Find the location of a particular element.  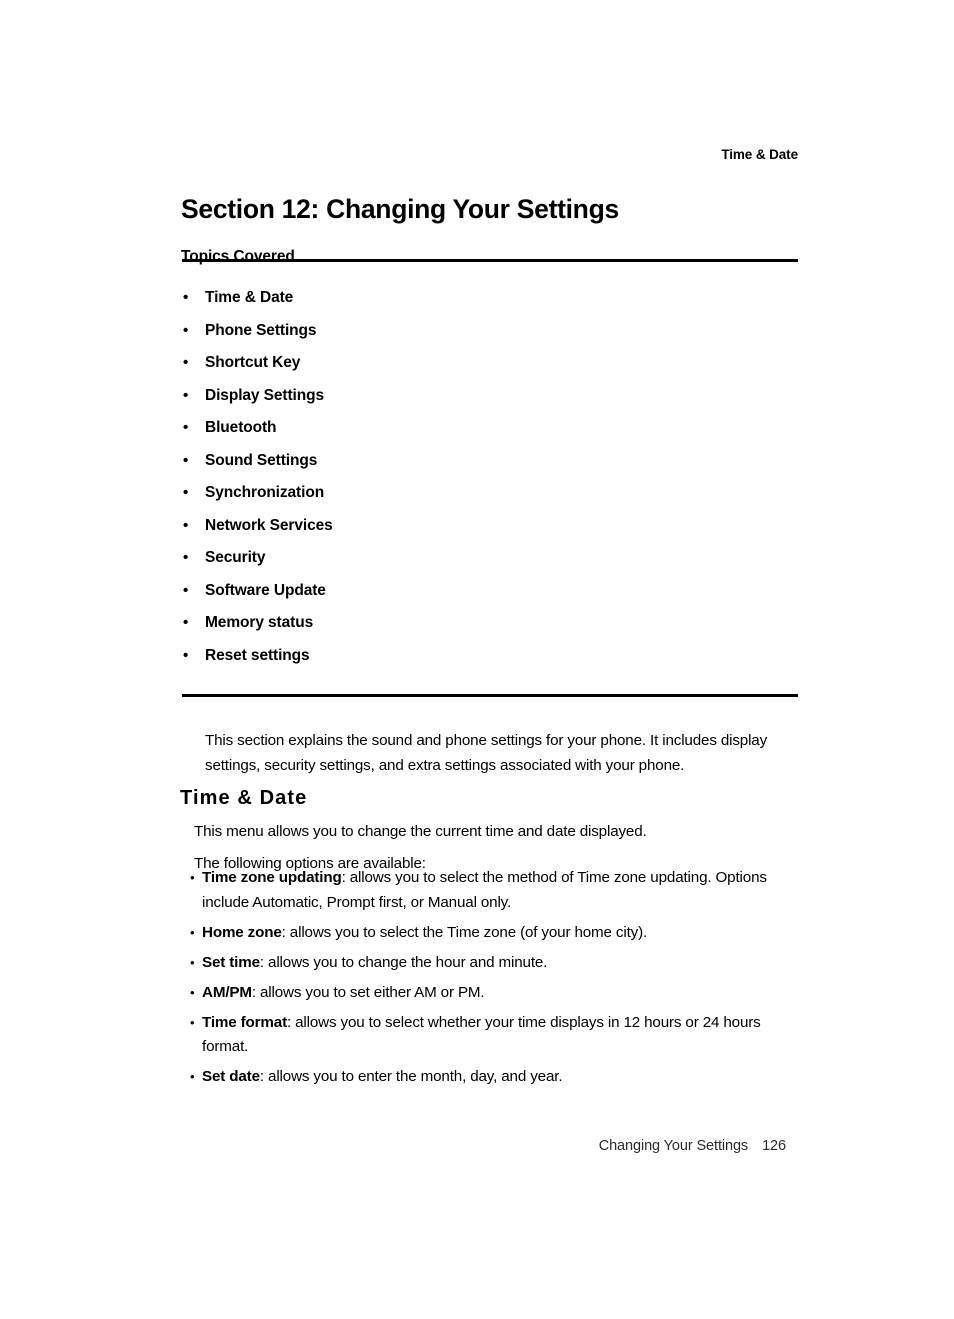

topic-list-item: • Display Settings is located at coordinates (489, 402).